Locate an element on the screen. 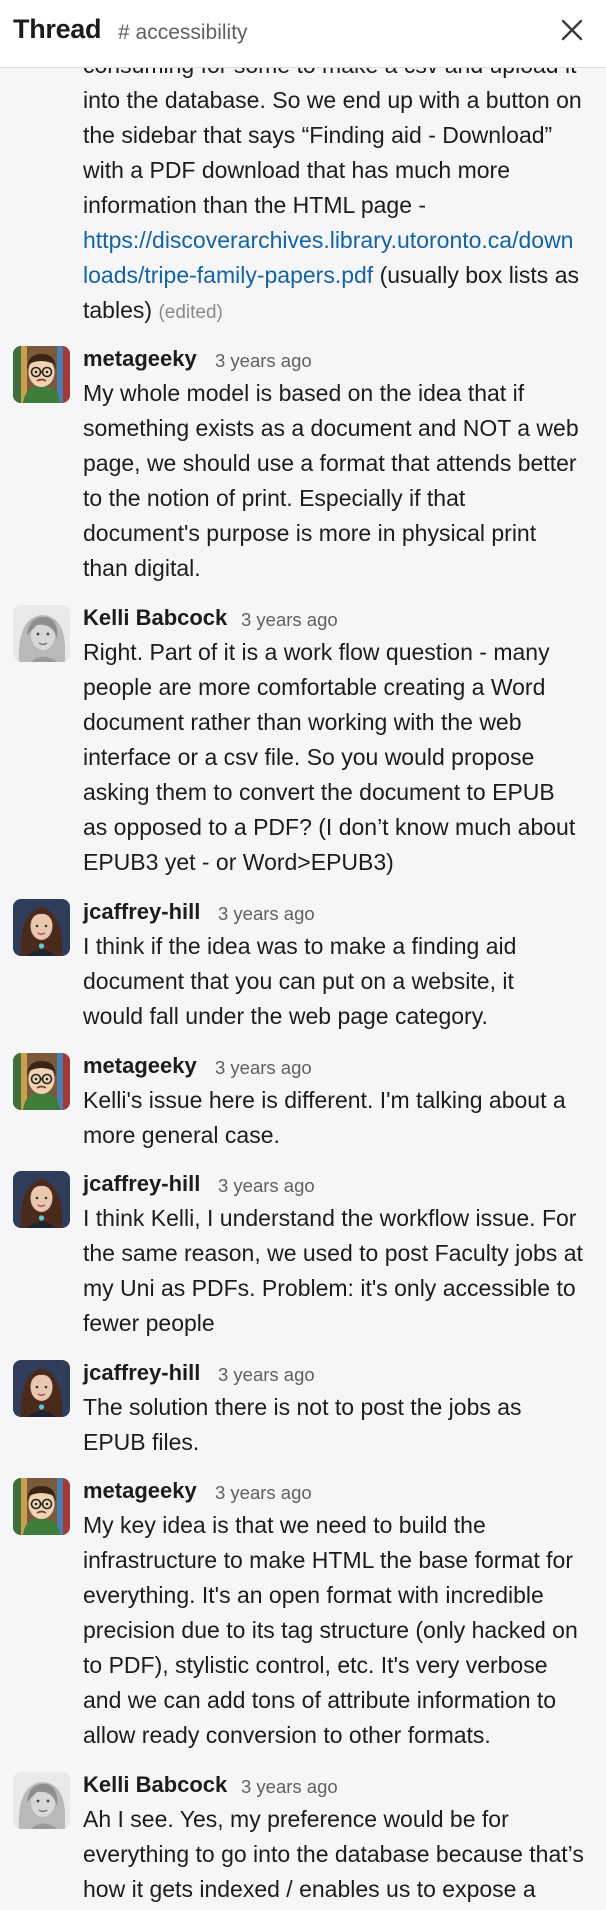 The width and height of the screenshot is (606, 1910). message-line: My key idea is that we need to build the is located at coordinates (284, 1525).